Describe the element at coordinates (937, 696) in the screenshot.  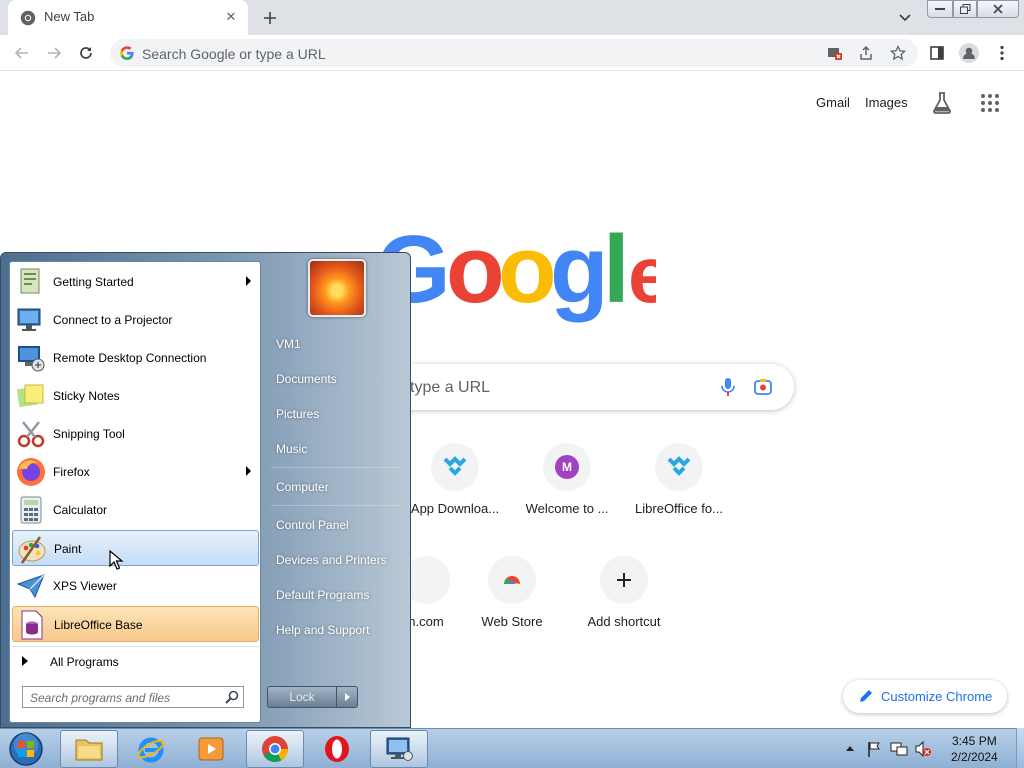
I see `customize-chrome-label: Customize Chrome` at that location.